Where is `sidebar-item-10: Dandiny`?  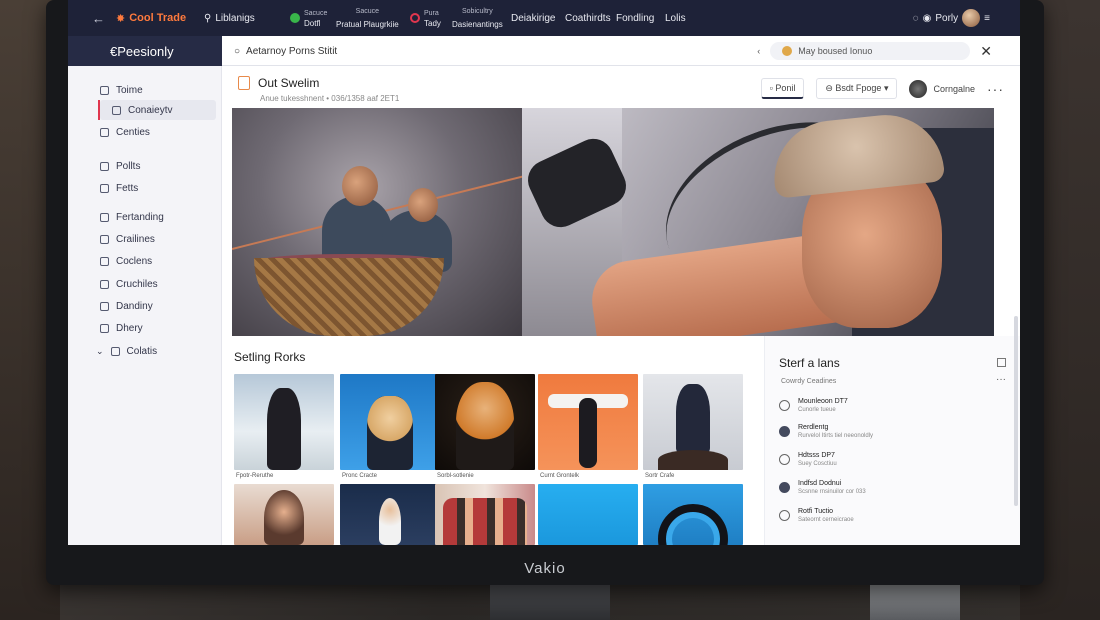 sidebar-item-10: Dandiny is located at coordinates (158, 306).